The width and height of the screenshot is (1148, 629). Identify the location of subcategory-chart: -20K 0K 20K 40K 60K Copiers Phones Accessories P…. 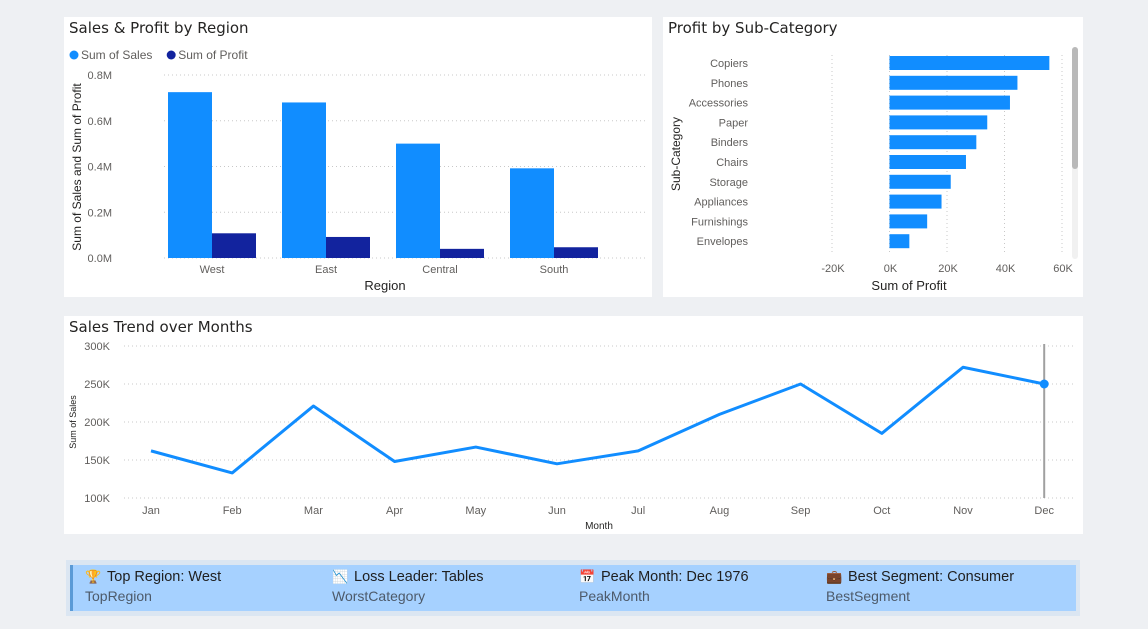
(871, 174).